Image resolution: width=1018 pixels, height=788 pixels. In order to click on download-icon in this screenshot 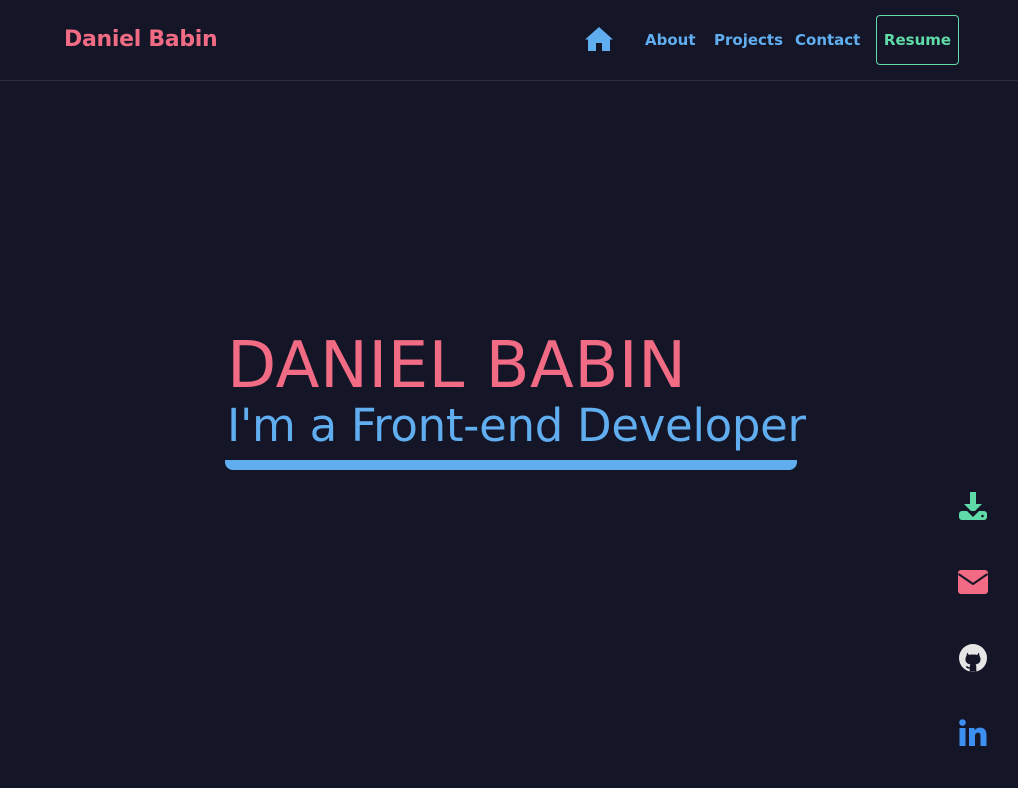, I will do `click(973, 506)`.